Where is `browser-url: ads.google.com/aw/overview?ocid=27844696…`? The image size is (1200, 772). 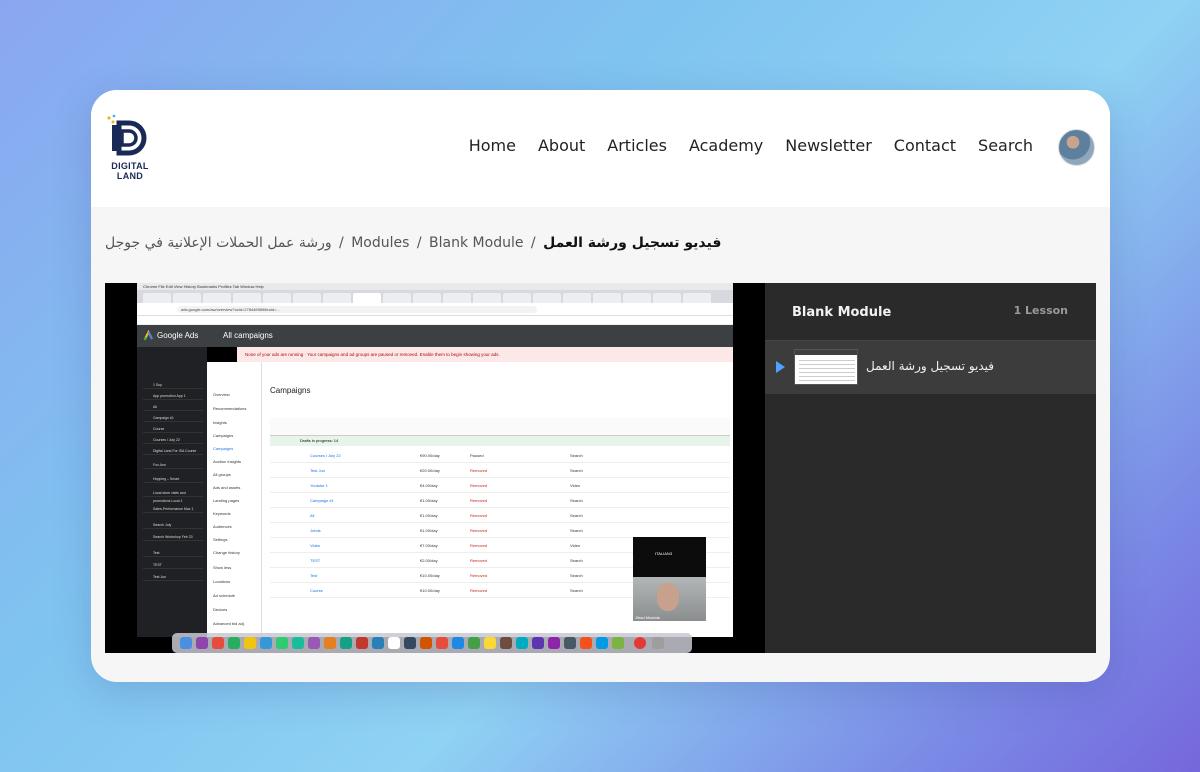 browser-url: ads.google.com/aw/overview?ocid=27844696… is located at coordinates (357, 309).